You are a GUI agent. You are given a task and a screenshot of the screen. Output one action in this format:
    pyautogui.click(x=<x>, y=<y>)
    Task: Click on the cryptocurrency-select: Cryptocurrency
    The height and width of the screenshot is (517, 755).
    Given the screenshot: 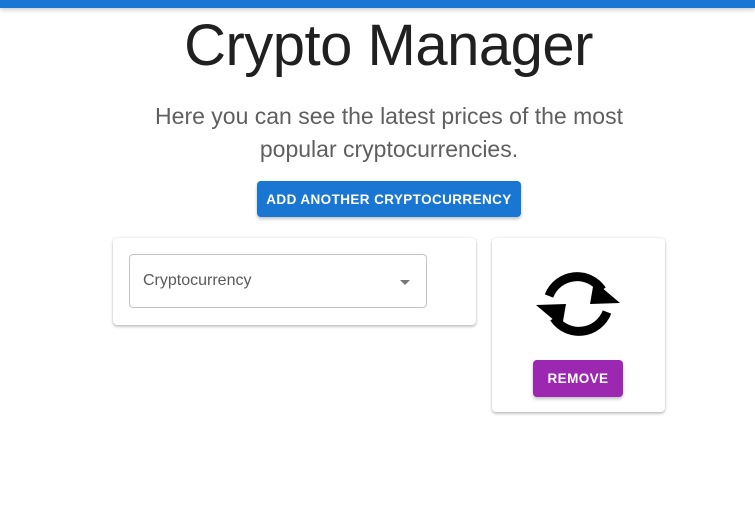 What is the action you would take?
    pyautogui.click(x=278, y=281)
    